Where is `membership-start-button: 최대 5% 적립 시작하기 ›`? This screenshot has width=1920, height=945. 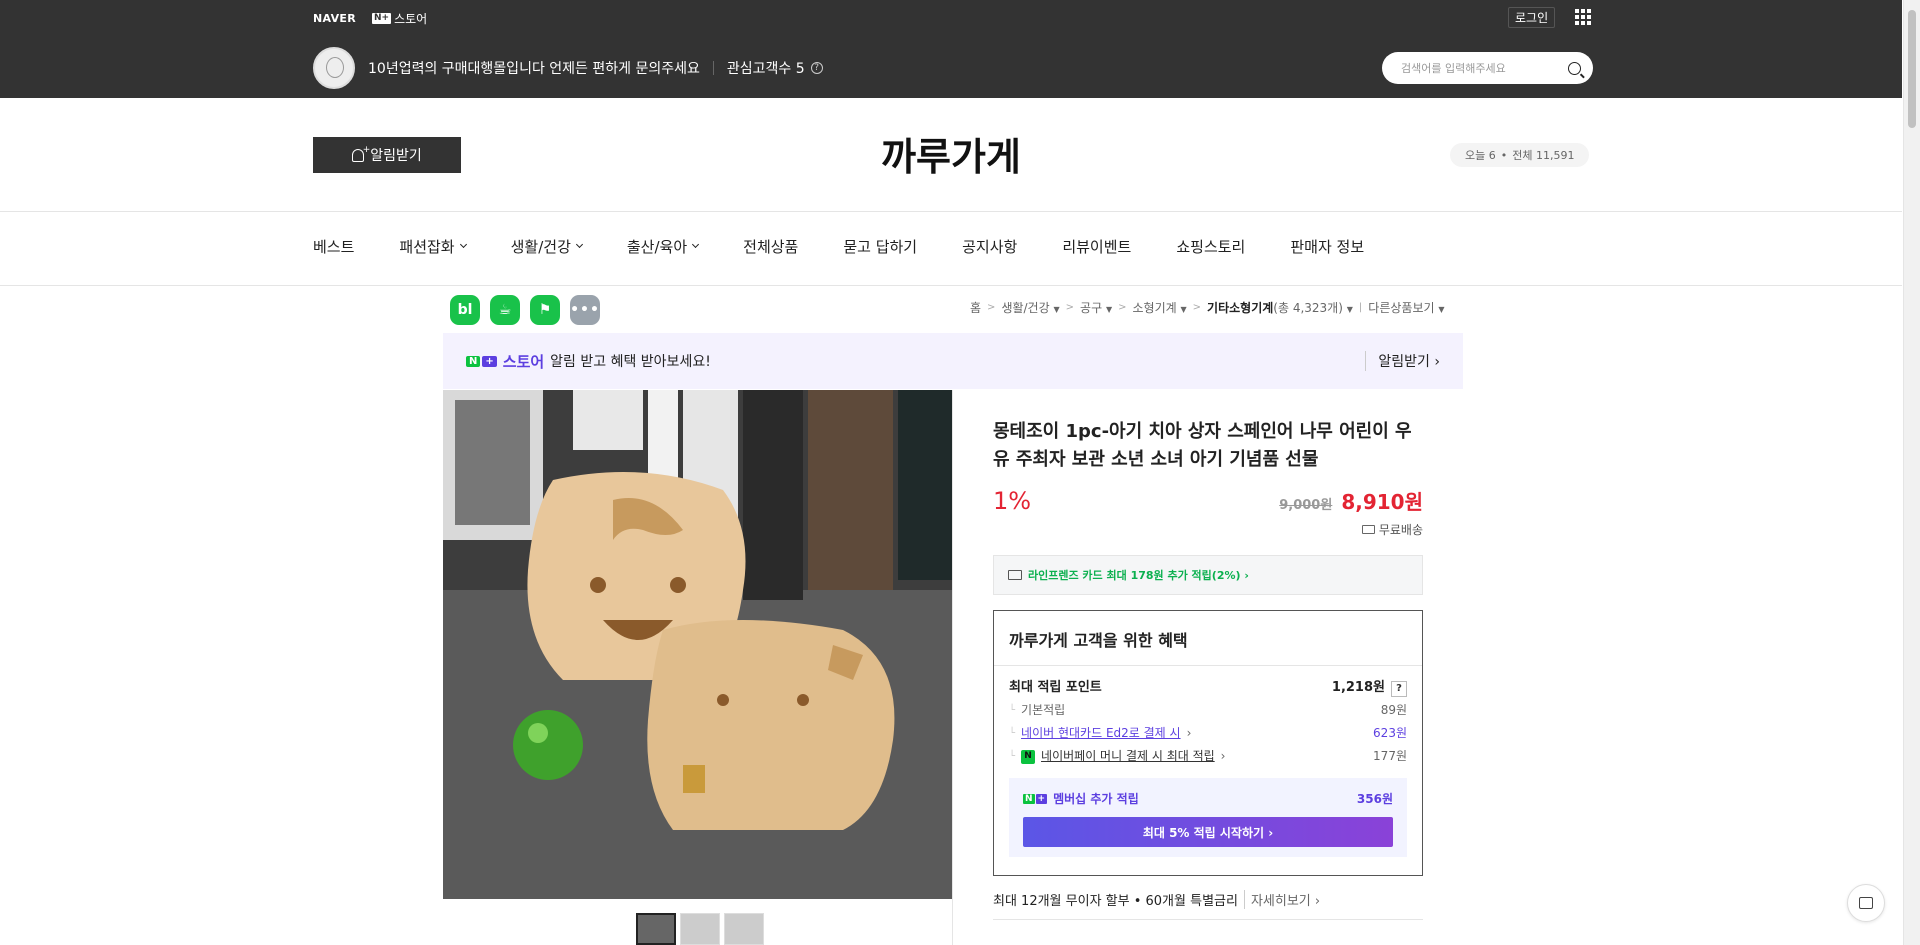 membership-start-button: 최대 5% 적립 시작하기 › is located at coordinates (1208, 832).